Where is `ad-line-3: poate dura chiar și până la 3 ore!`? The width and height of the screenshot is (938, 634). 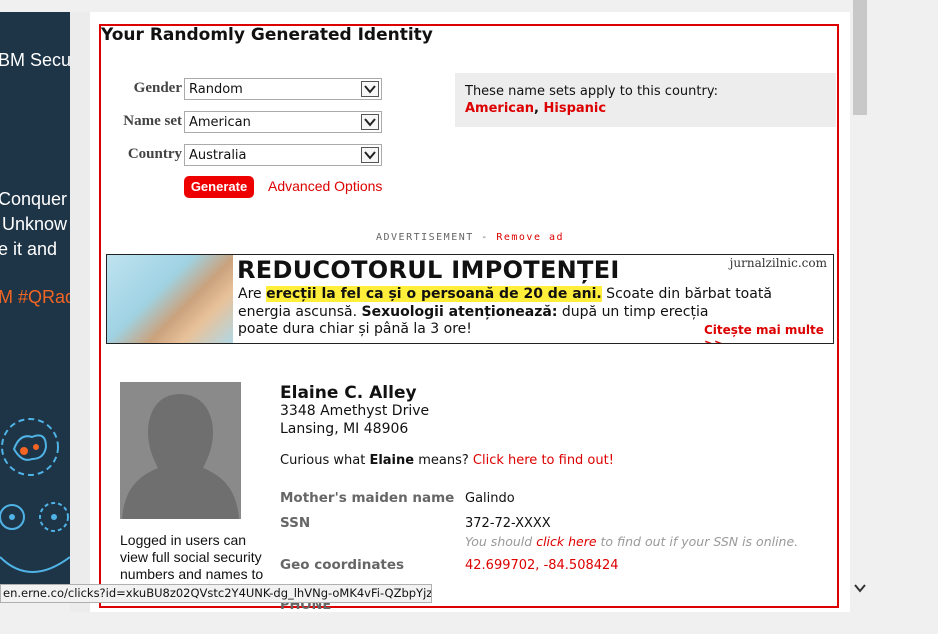 ad-line-3: poate dura chiar și până la 3 ore! is located at coordinates (355, 329).